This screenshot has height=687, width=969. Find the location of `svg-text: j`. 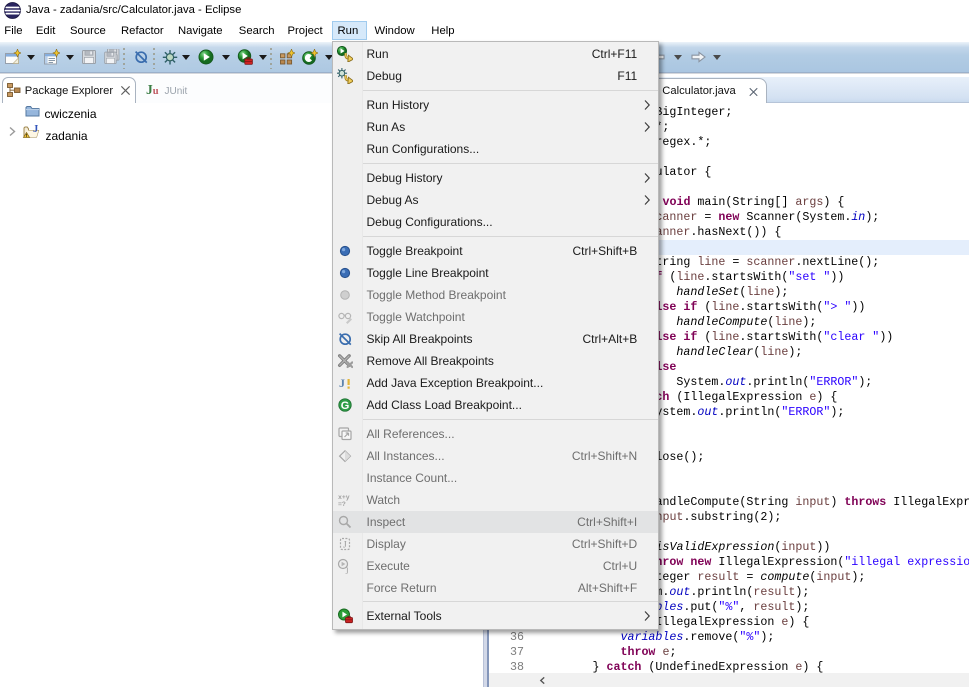

svg-text: j is located at coordinates (347, 569).